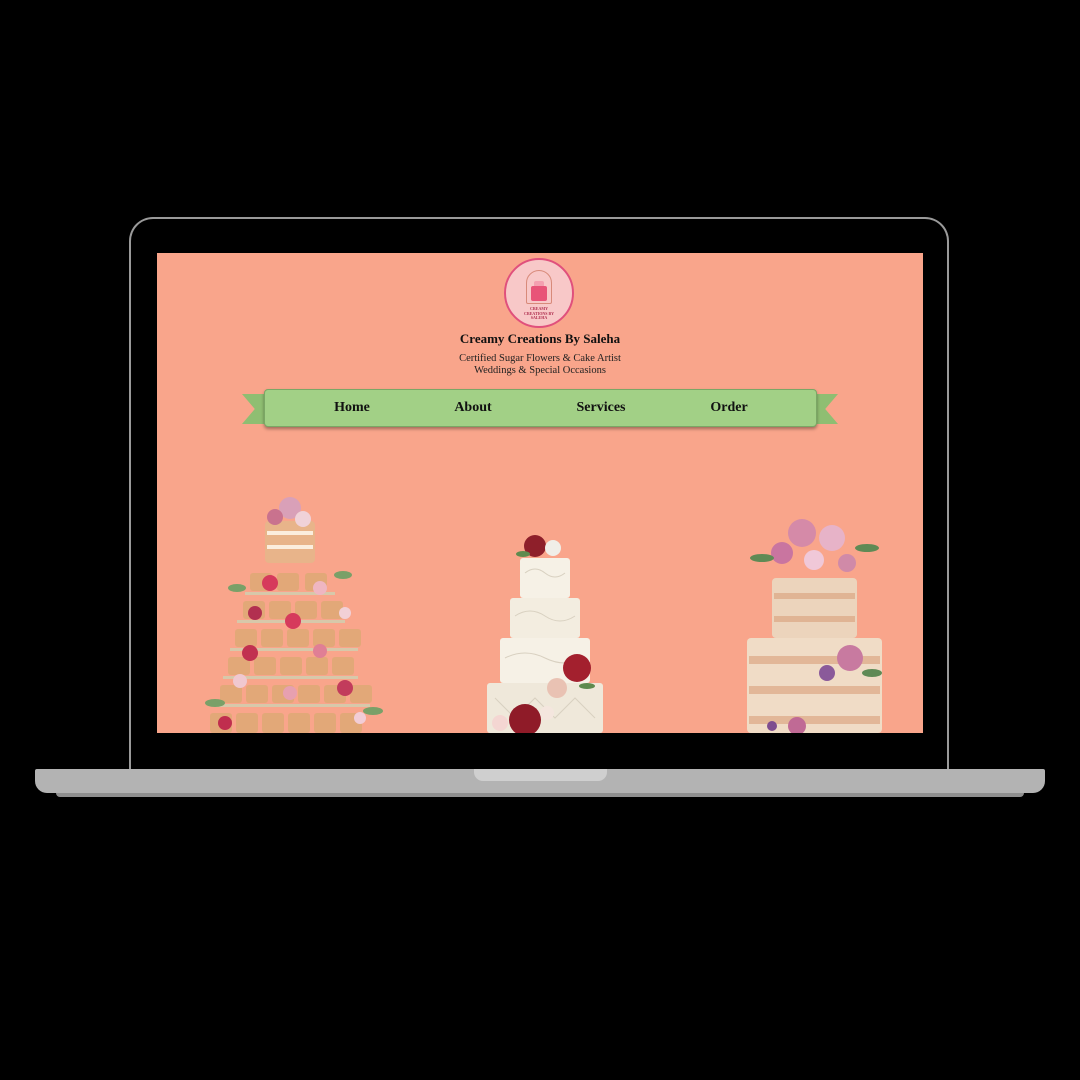 Image resolution: width=1080 pixels, height=1080 pixels. I want to click on nav-order: Order, so click(728, 408).